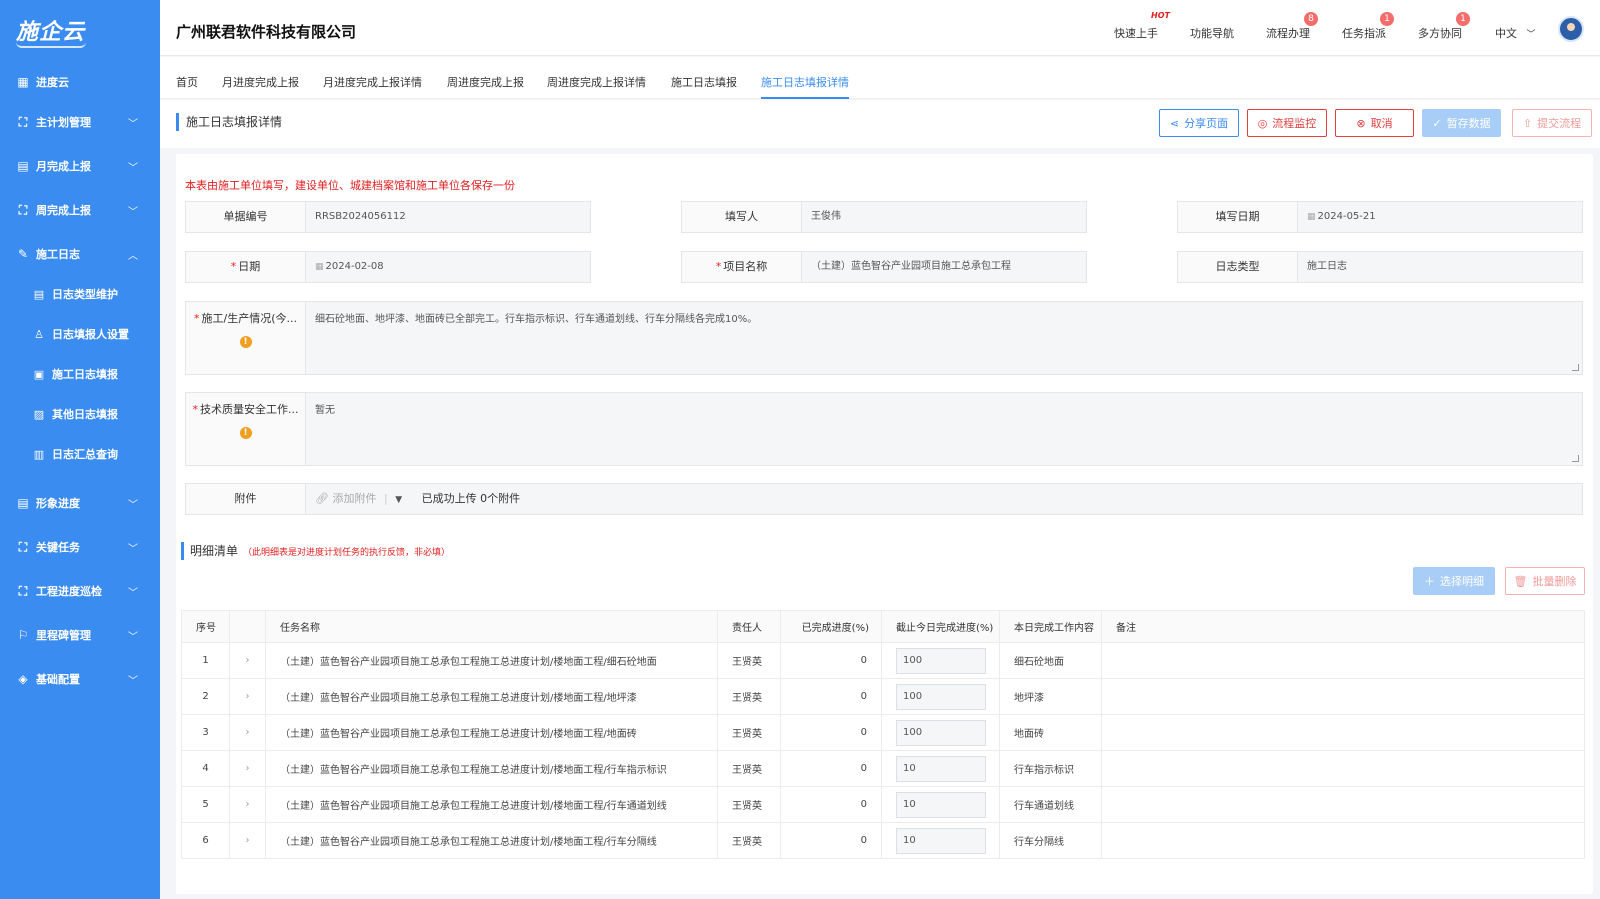  Describe the element at coordinates (1050, 768) in the screenshot. I see `work-content: 行车指示标识` at that location.